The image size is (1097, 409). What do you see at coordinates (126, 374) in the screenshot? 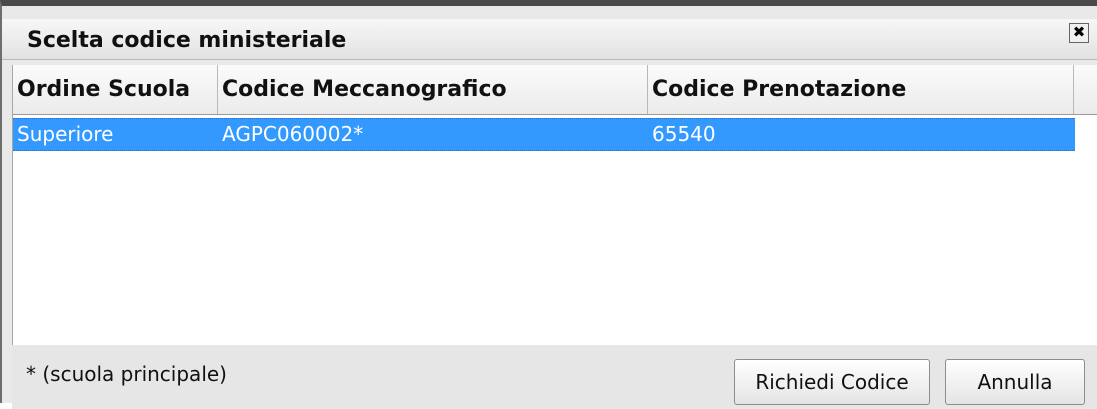
I see `footnote-scuola-principale: * (scuola principale)` at bounding box center [126, 374].